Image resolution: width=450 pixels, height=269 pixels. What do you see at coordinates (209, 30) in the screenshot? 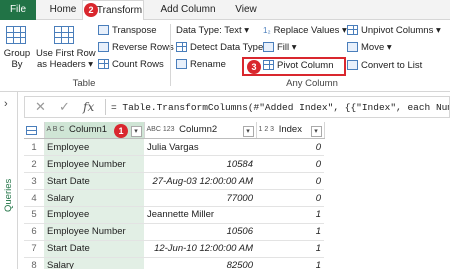
I see `data-type-label: Data Type: Text` at bounding box center [209, 30].